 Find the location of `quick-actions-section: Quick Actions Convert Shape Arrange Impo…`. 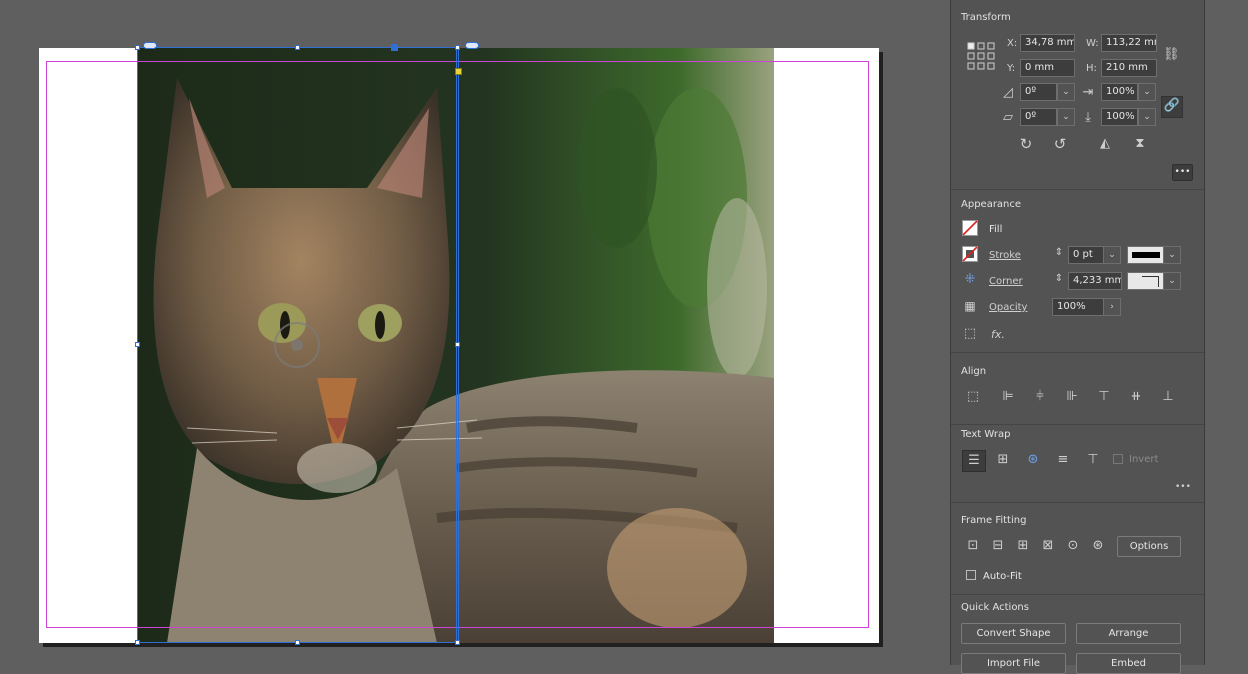

quick-actions-section: Quick Actions Convert Shape Arrange Impo… is located at coordinates (1077, 634).